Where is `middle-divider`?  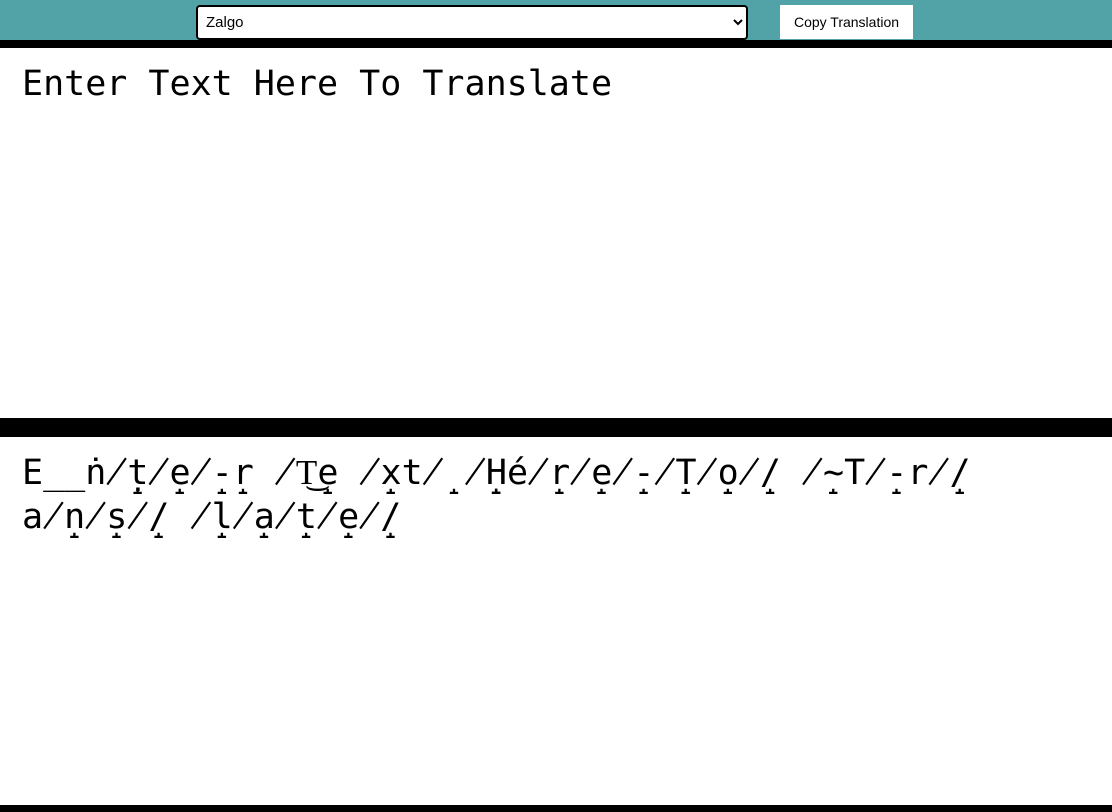 middle-divider is located at coordinates (556, 427).